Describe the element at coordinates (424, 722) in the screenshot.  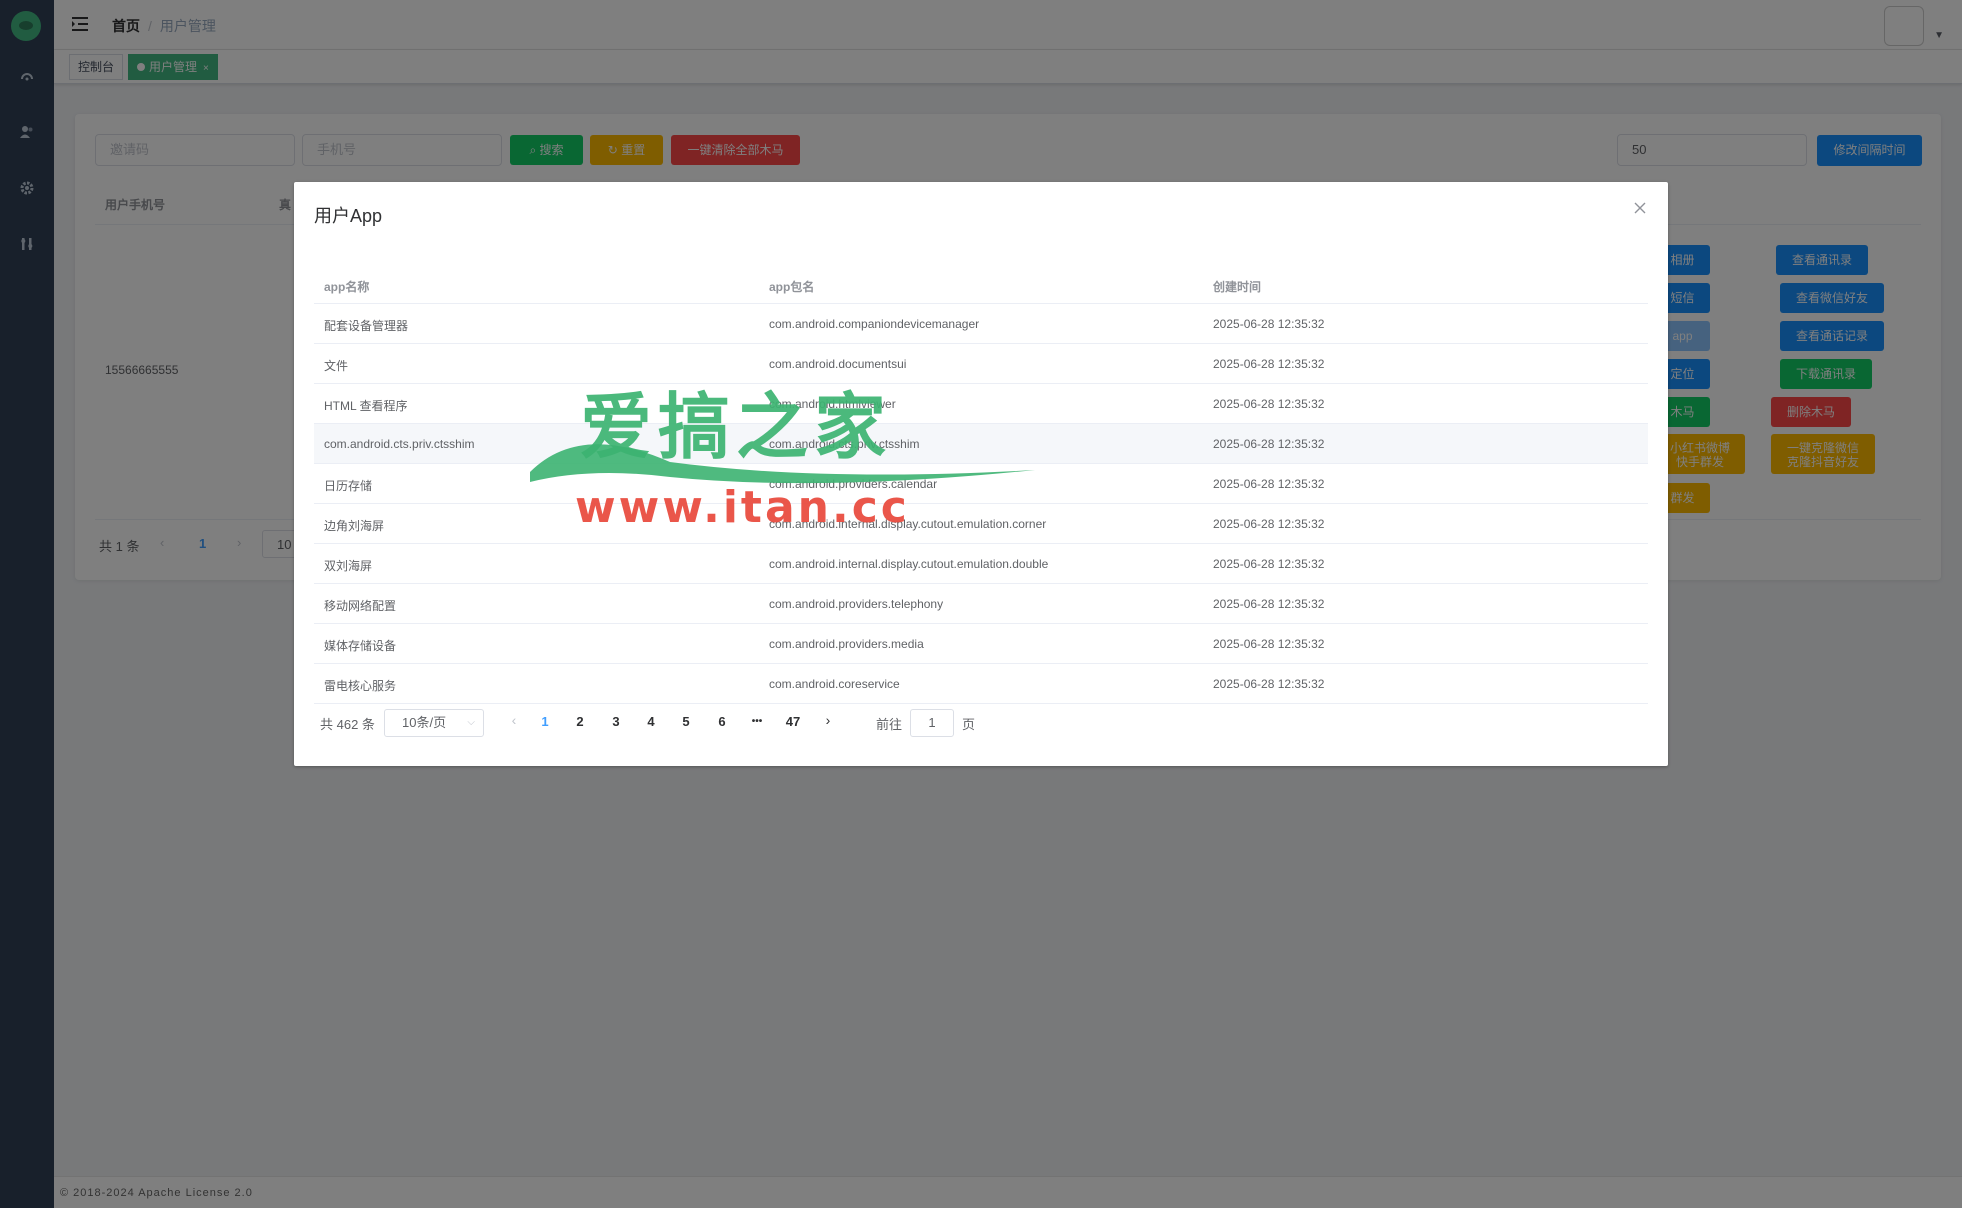
I see `page-size-label: 10条/页` at that location.